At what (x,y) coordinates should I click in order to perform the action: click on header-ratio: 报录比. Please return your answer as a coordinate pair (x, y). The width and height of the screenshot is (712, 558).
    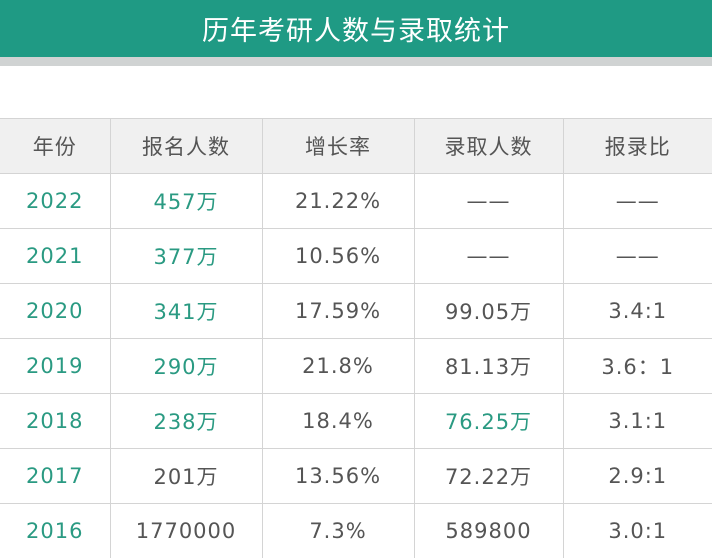
    Looking at the image, I should click on (637, 146).